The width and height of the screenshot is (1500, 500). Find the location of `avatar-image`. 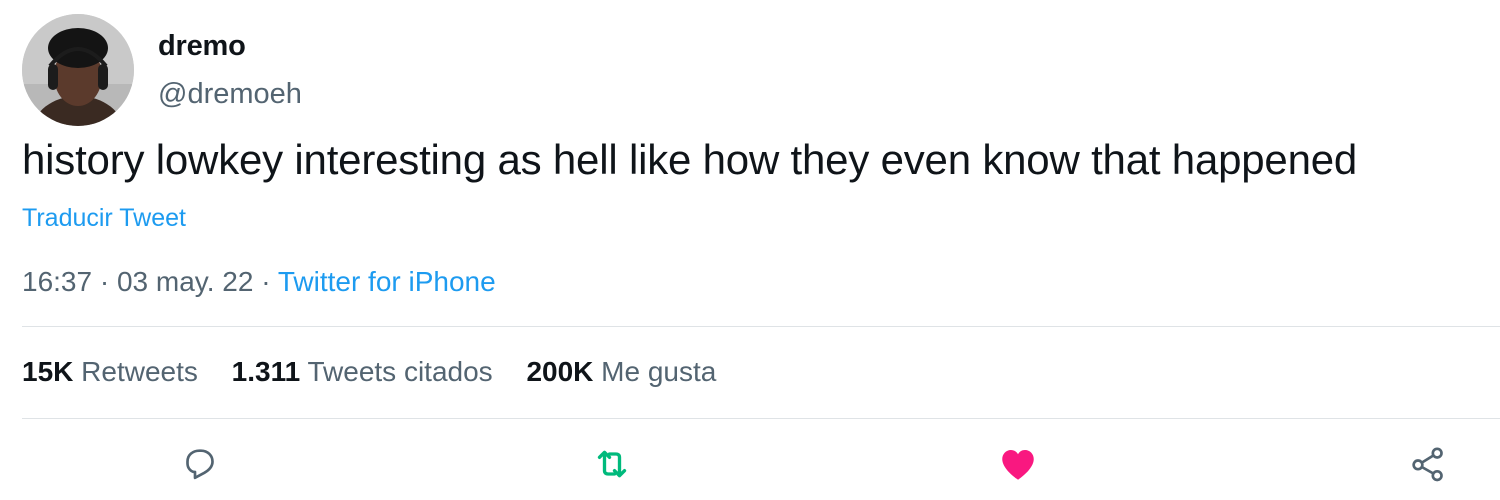

avatar-image is located at coordinates (78, 70).